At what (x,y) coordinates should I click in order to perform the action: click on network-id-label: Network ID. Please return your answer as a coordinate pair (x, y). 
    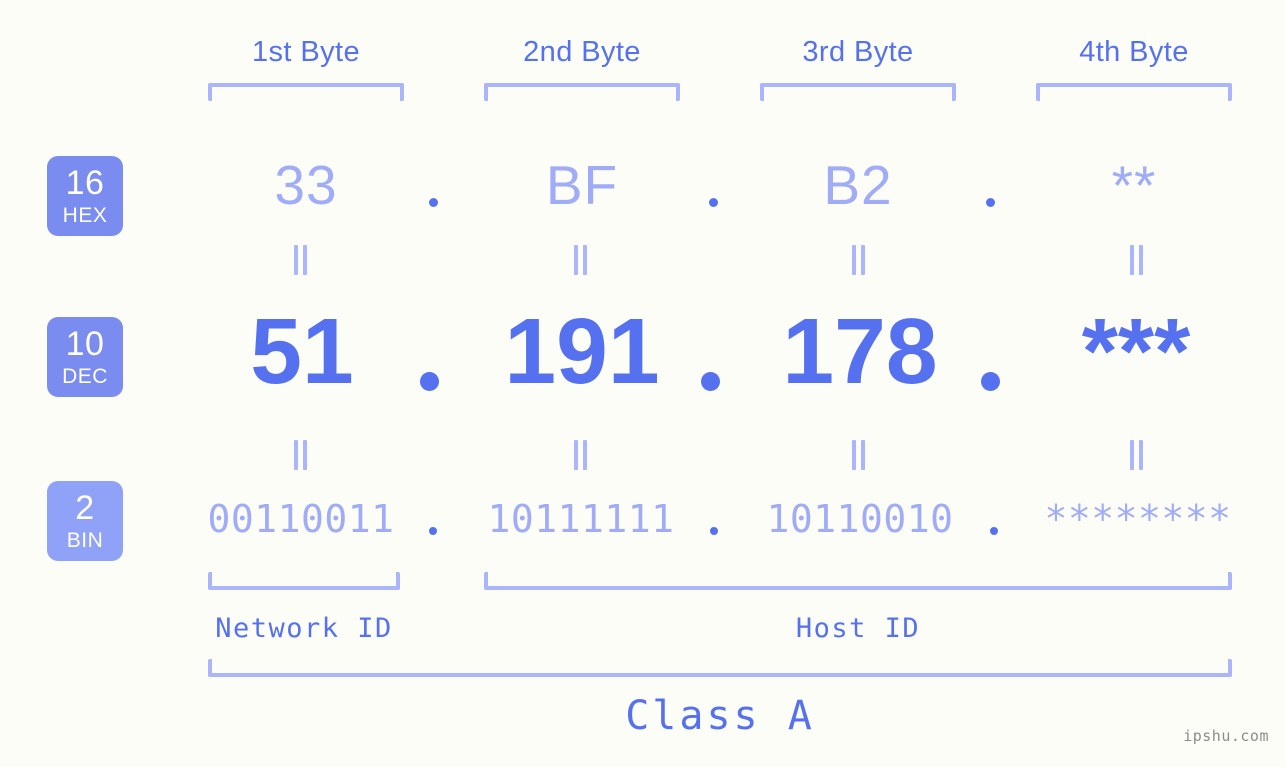
    Looking at the image, I should click on (304, 628).